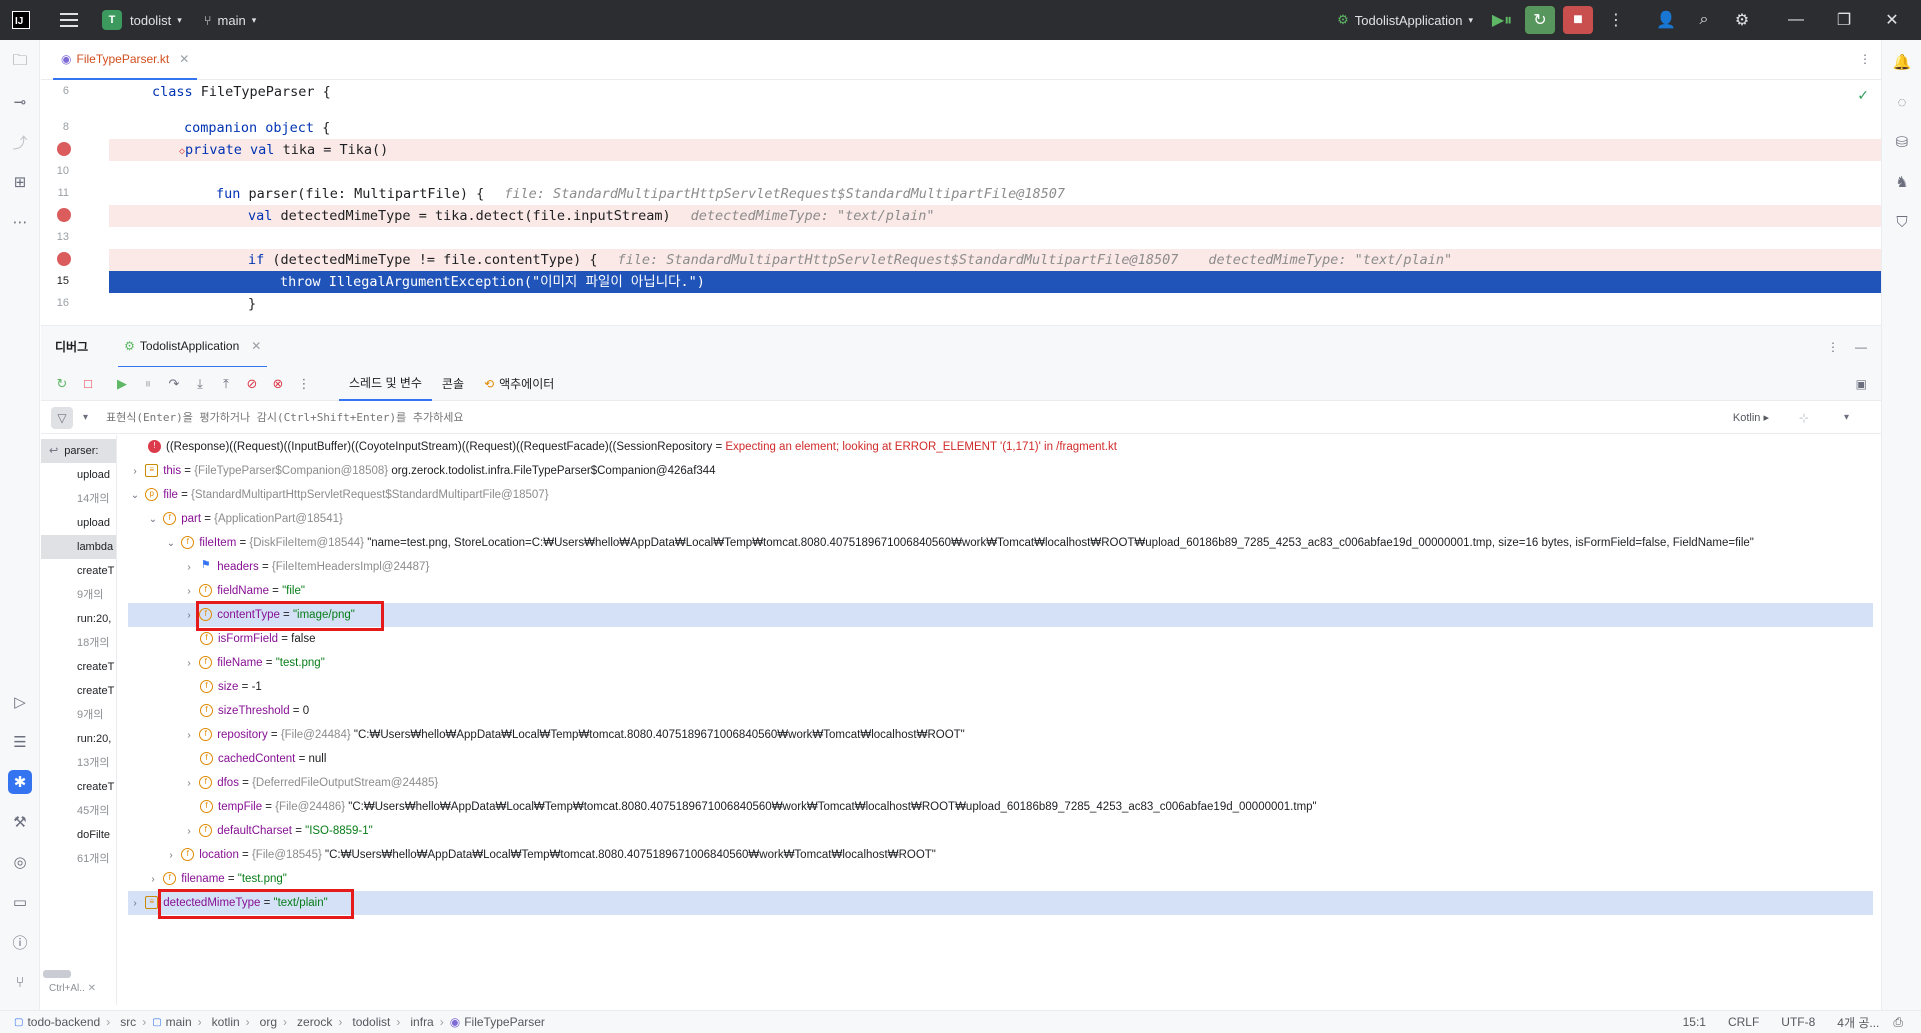 The width and height of the screenshot is (1921, 1033). I want to click on variable-row: › f filename = "test.png", so click(1013, 879).